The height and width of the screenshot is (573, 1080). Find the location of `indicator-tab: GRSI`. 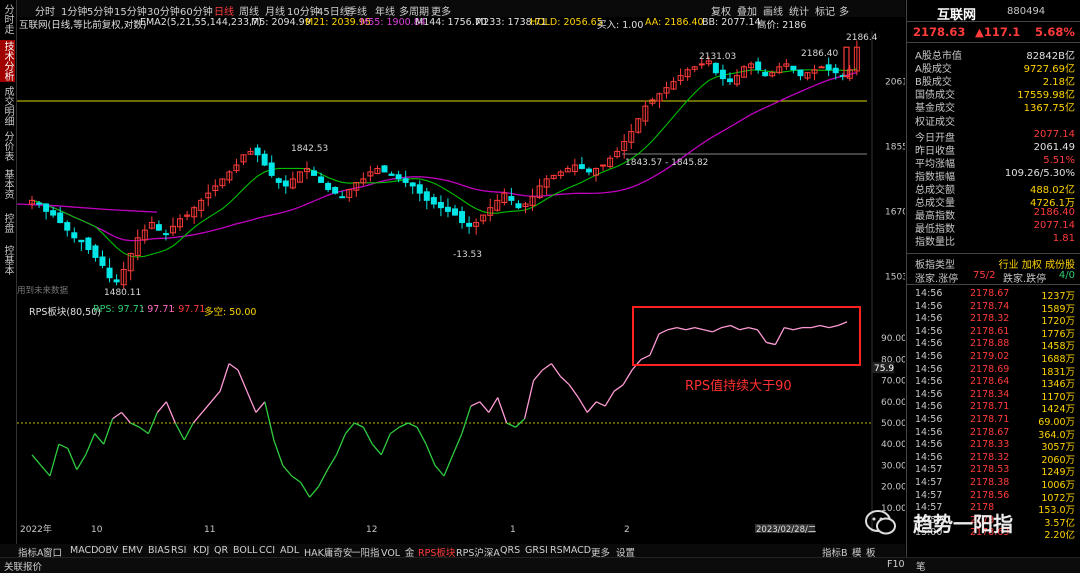

indicator-tab: GRSI is located at coordinates (536, 550).